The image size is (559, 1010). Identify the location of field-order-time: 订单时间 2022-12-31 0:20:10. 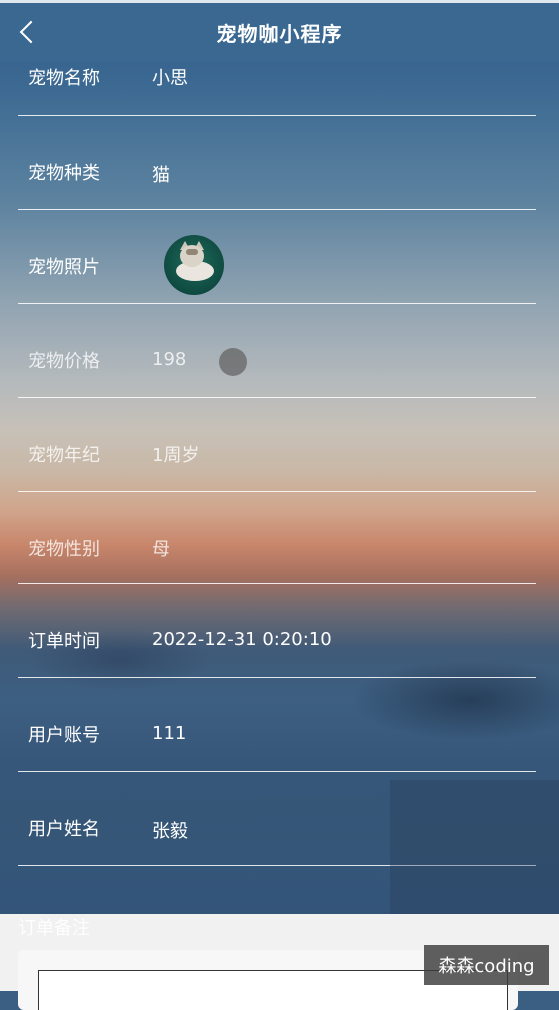
(277, 631).